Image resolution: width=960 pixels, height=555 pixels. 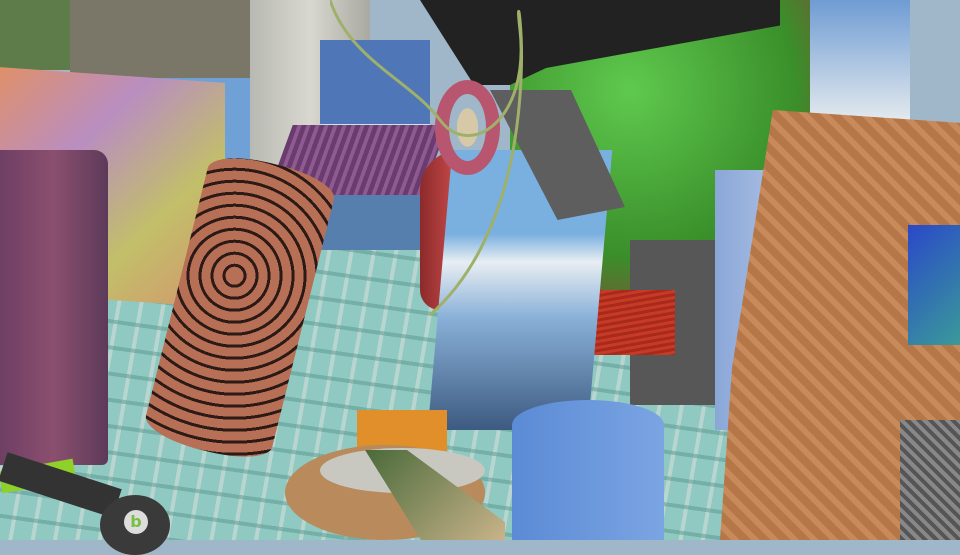 I want to click on headphones: b, so click(x=87, y=482).